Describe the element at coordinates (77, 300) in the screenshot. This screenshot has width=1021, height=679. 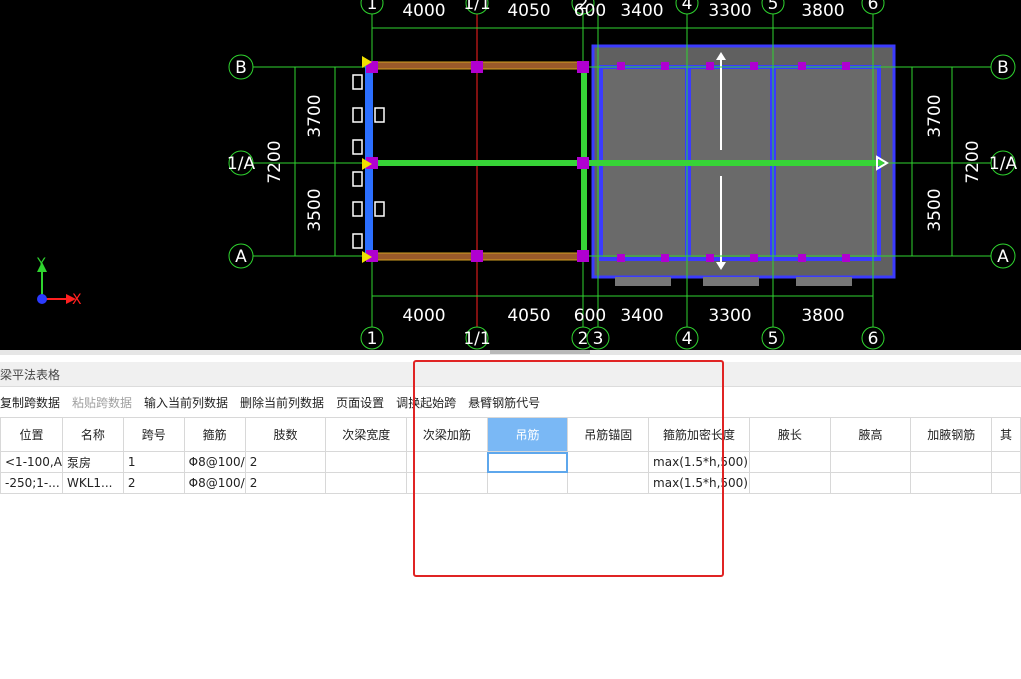
I see `coord-x-label: X` at that location.